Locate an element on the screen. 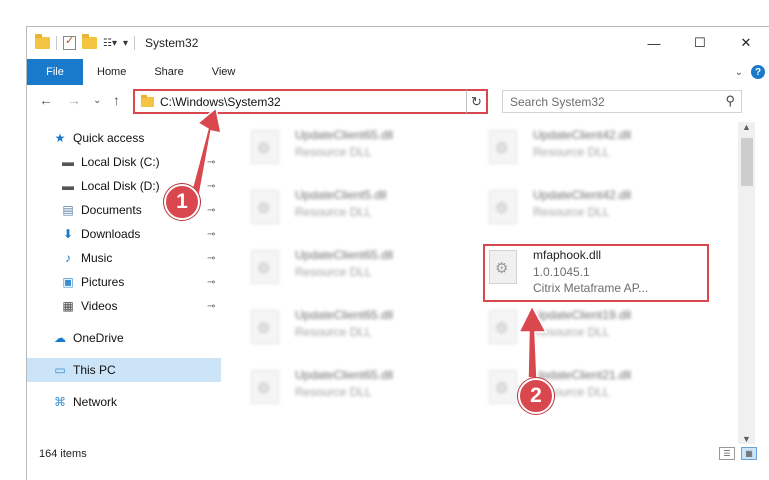  callout-1: 1 is located at coordinates (182, 202).